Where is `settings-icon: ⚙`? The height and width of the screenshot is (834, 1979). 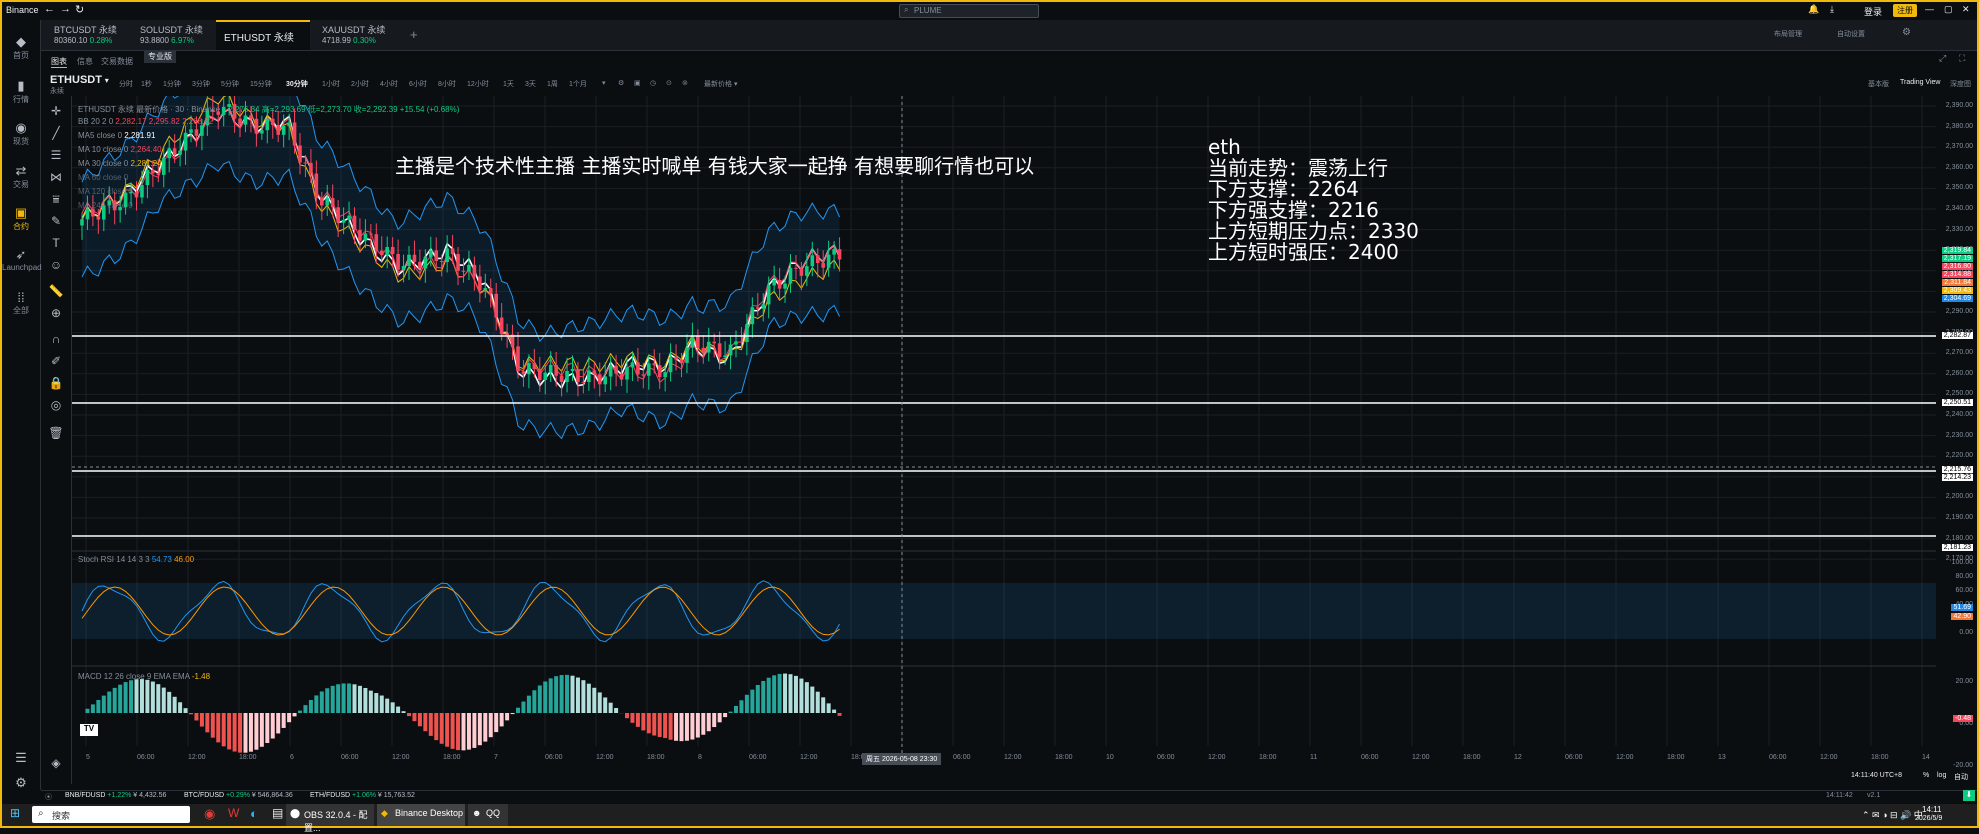
settings-icon: ⚙ is located at coordinates (1906, 32).